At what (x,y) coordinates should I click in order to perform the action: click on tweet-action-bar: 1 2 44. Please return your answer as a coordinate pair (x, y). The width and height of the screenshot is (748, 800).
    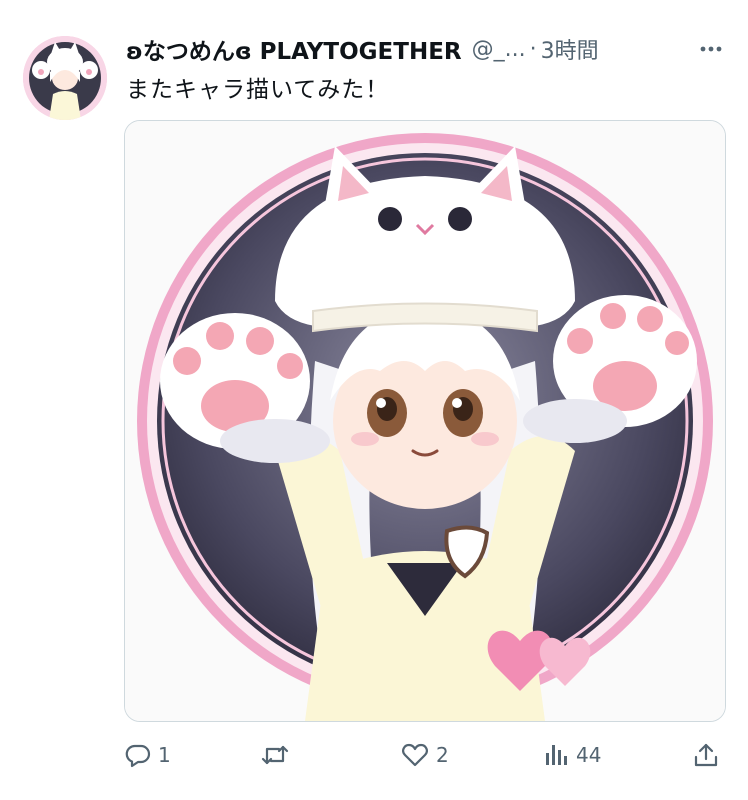
    Looking at the image, I should click on (424, 755).